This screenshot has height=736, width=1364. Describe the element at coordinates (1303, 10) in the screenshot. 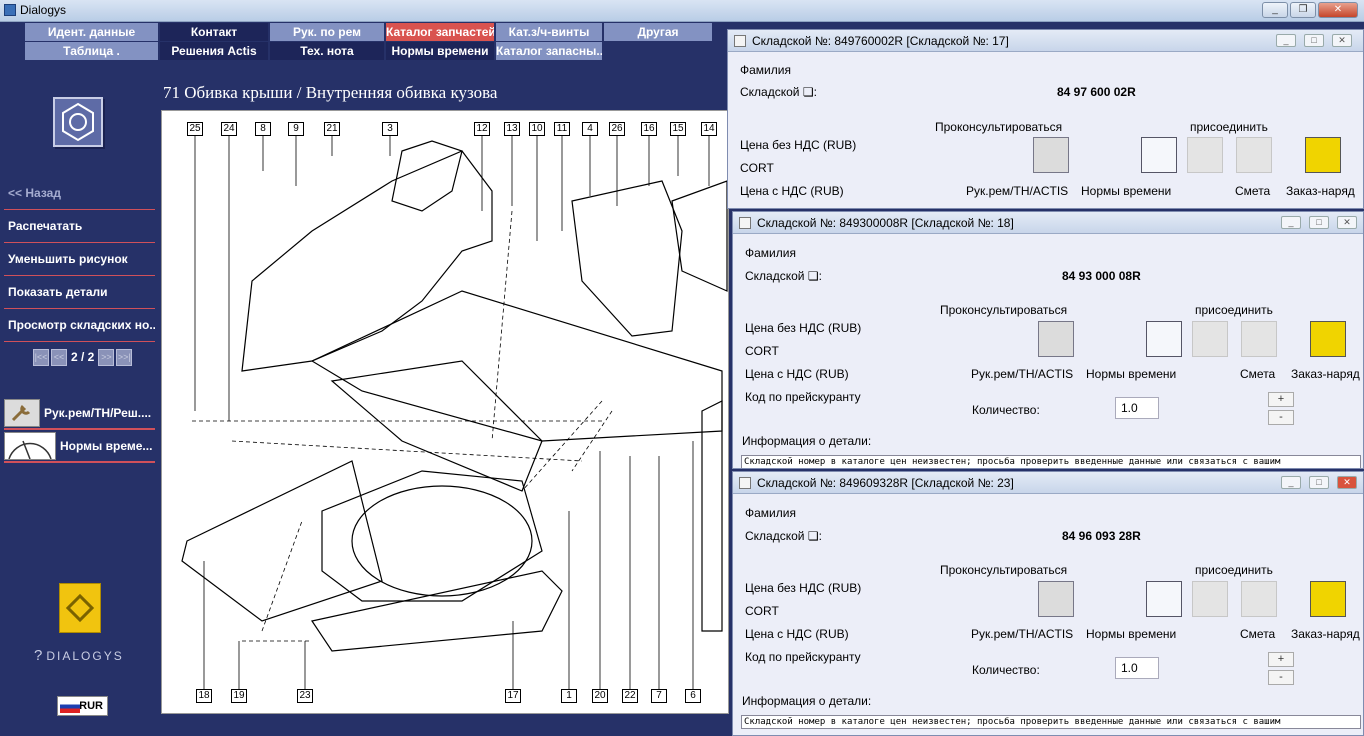

I see `maximize-button: ❐` at that location.